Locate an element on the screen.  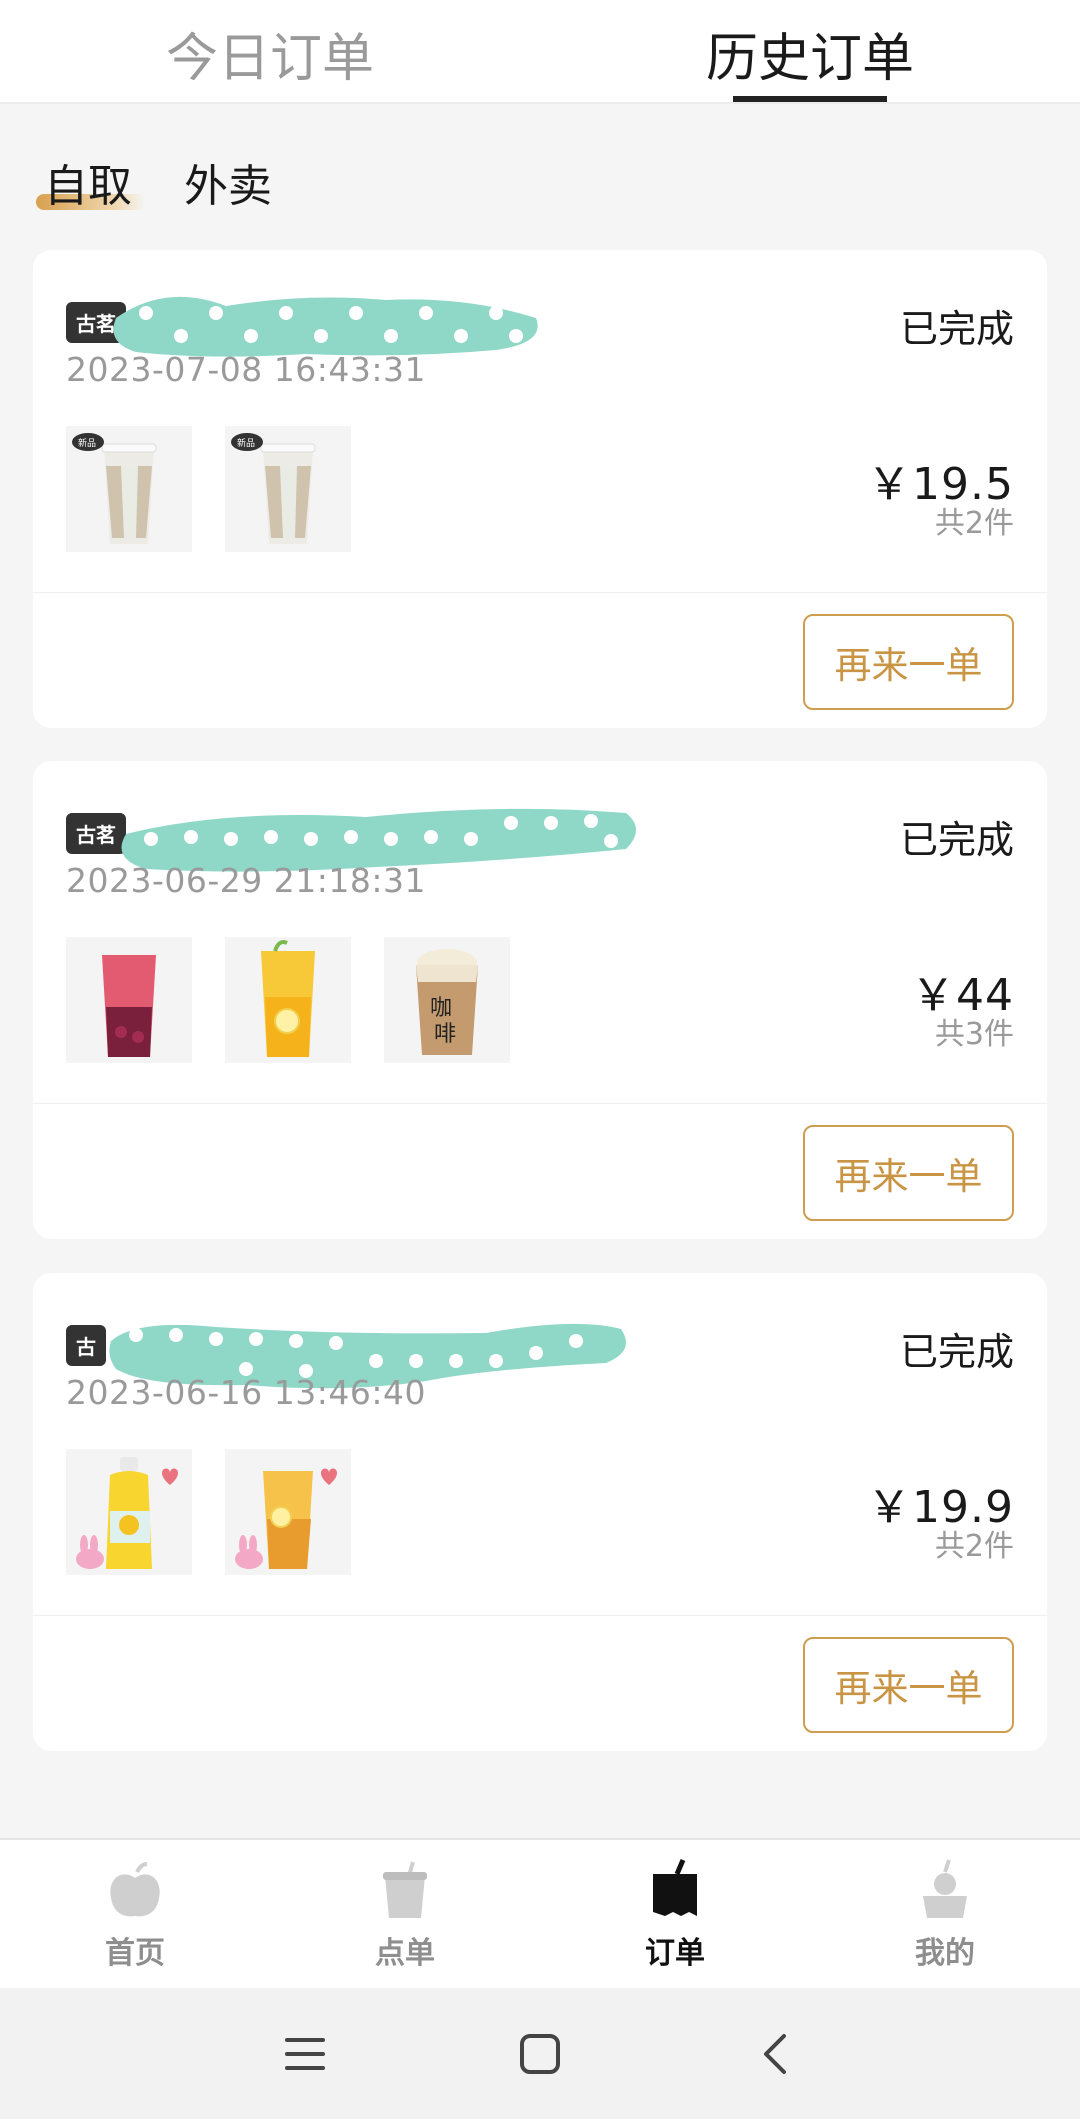
menu-lines-icon is located at coordinates (305, 2053).